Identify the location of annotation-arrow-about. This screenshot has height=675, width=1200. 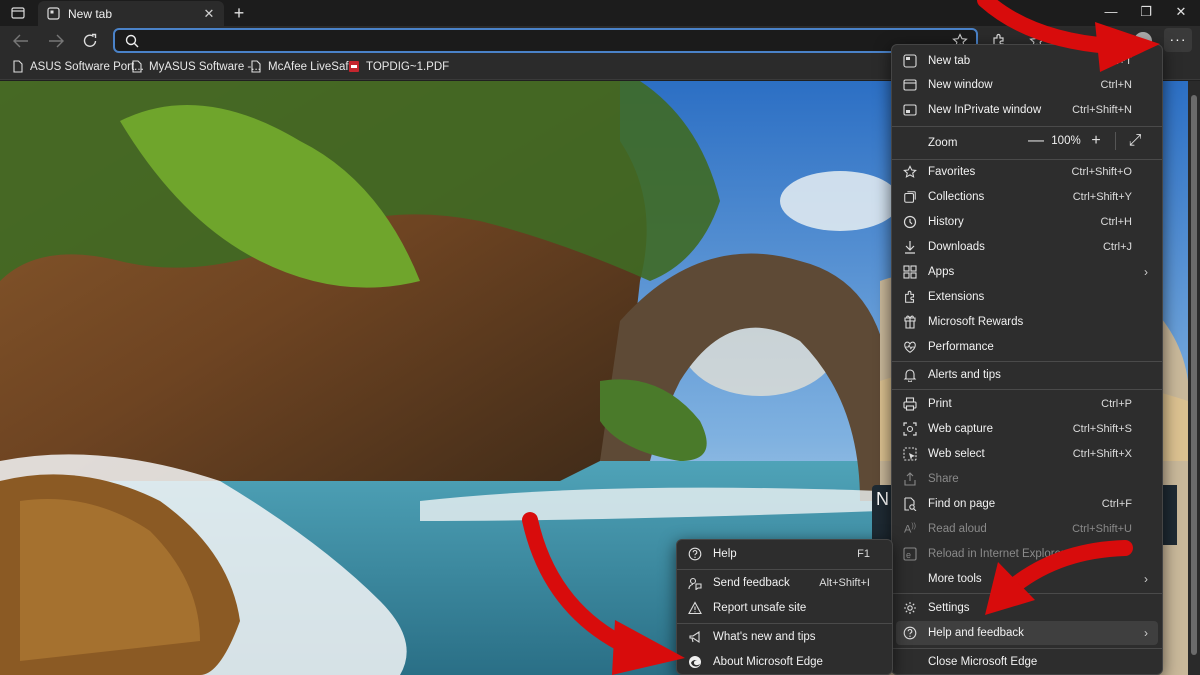
(603, 593).